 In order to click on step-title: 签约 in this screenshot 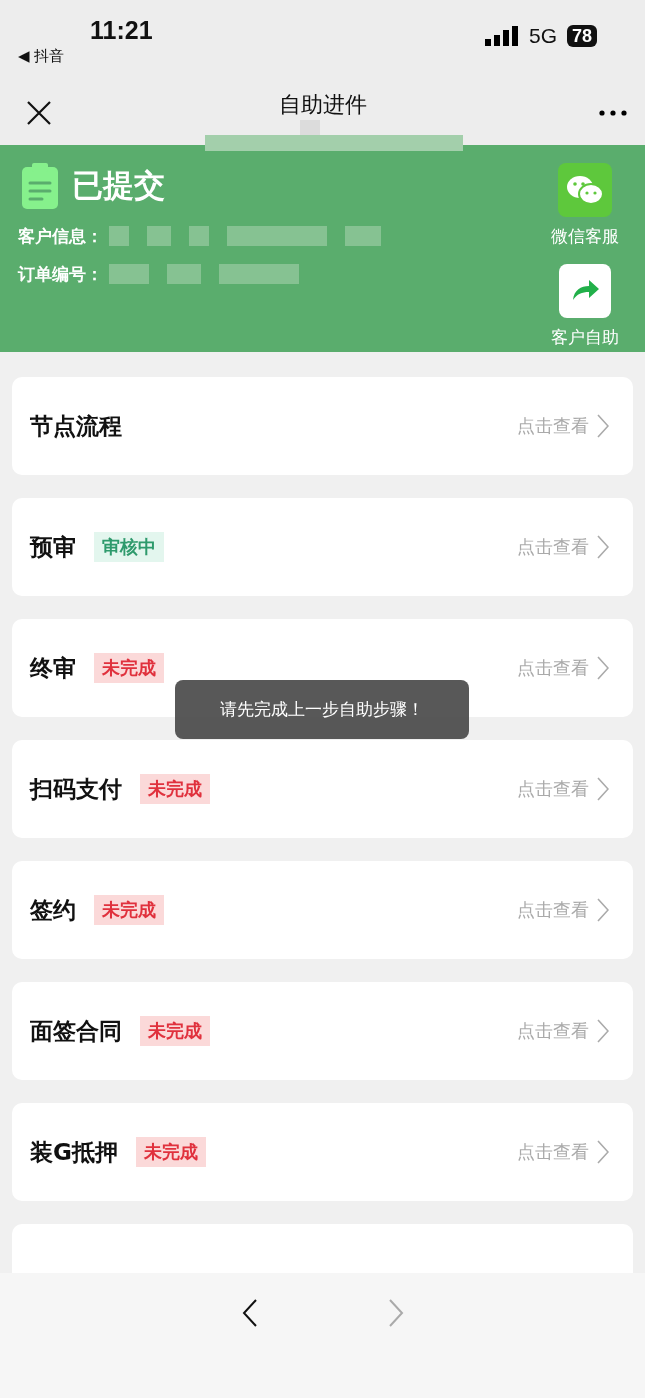, I will do `click(53, 910)`.